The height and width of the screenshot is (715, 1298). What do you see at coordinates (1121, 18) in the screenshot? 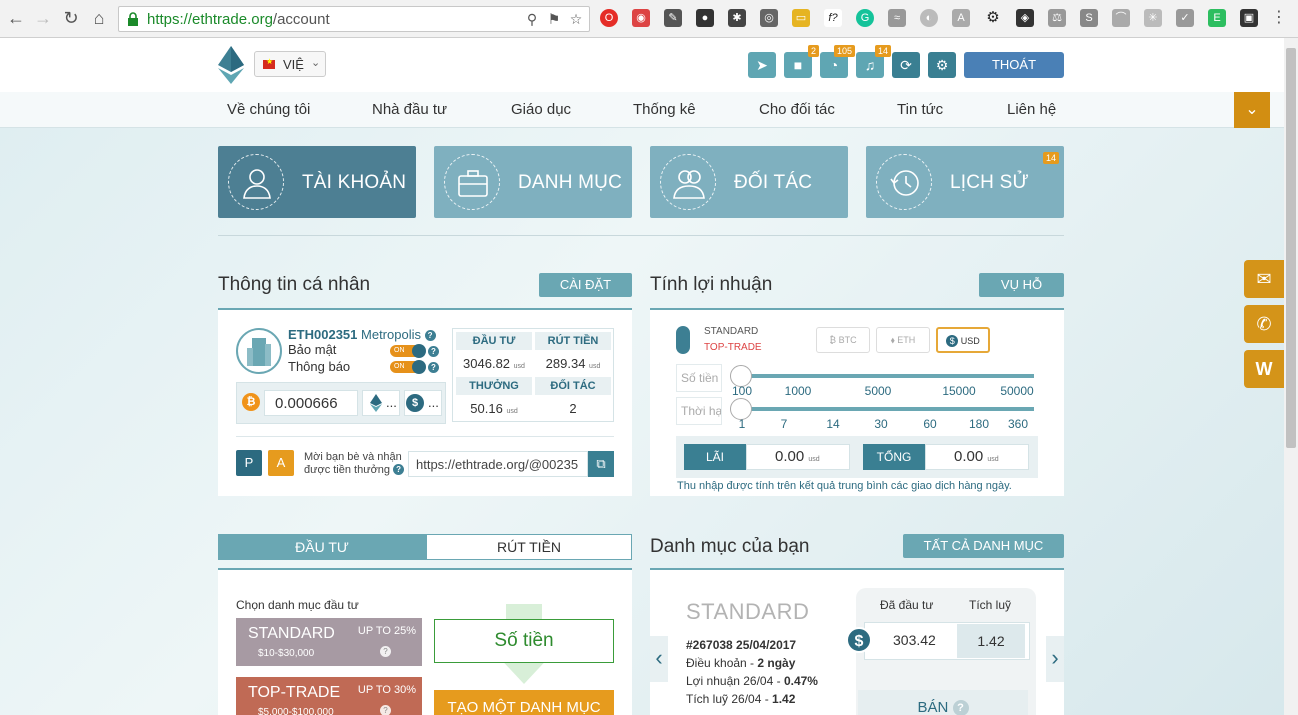
I see `extension-icon: ⌒` at bounding box center [1121, 18].